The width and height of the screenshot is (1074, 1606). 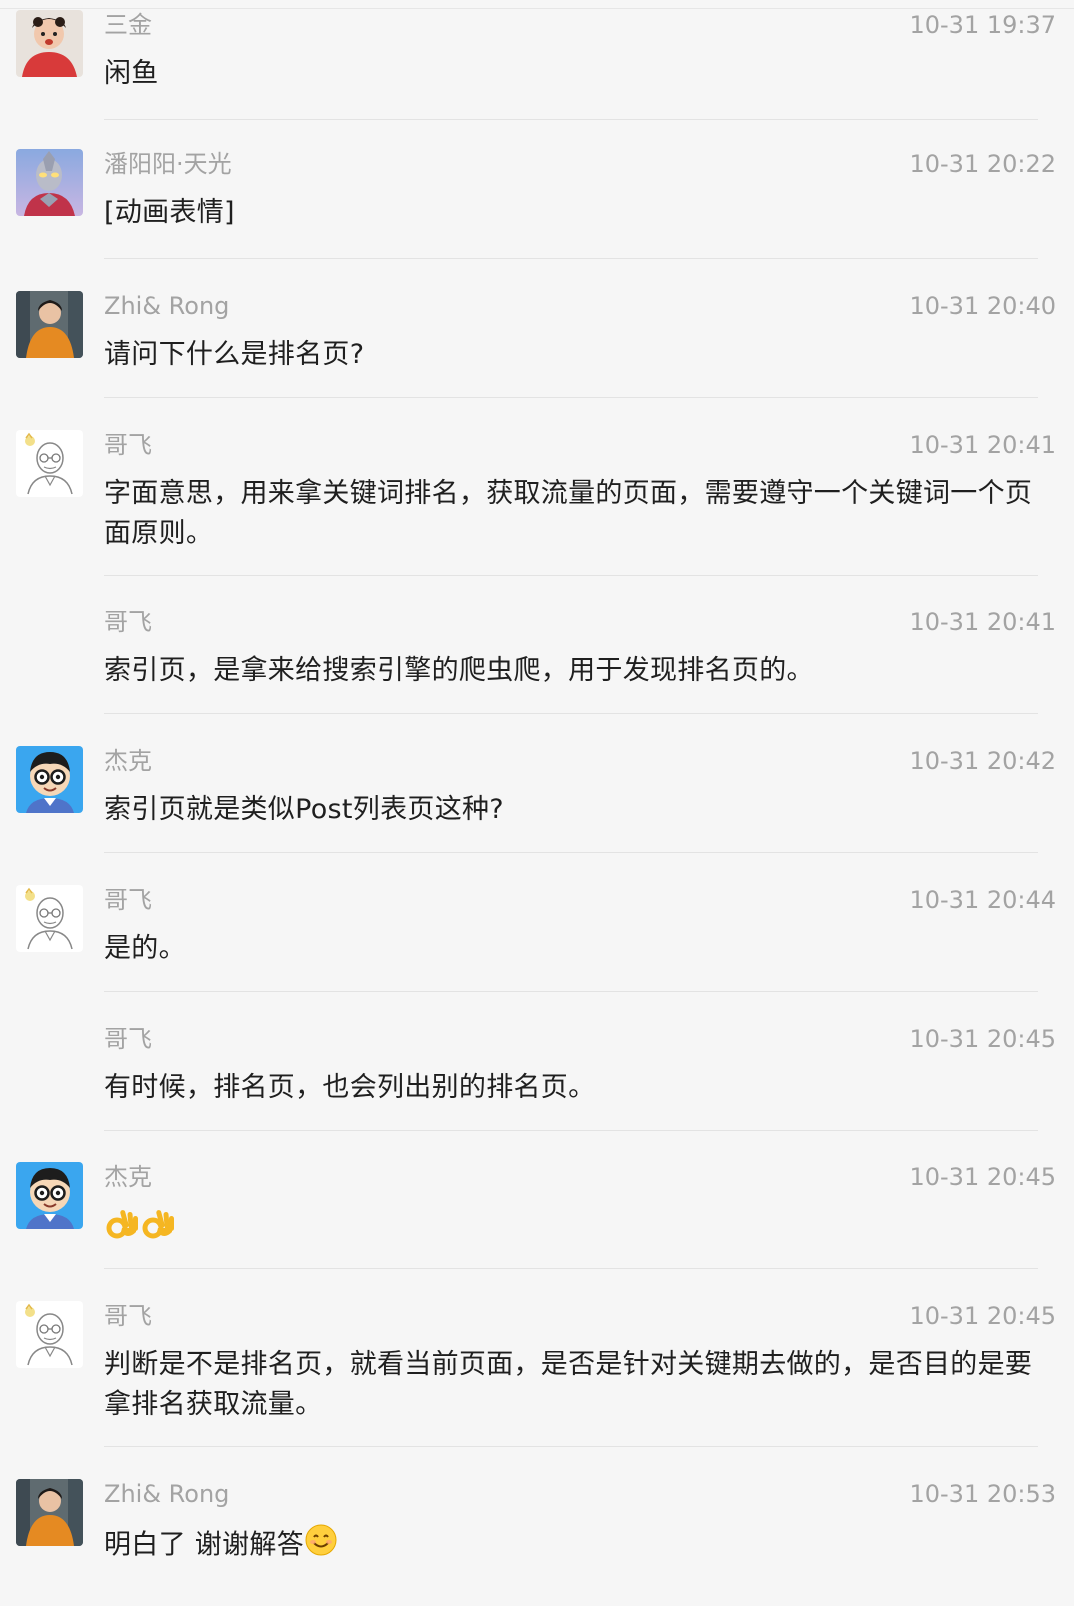 I want to click on message-text: 明白了 谢谢解答, so click(x=580, y=1546).